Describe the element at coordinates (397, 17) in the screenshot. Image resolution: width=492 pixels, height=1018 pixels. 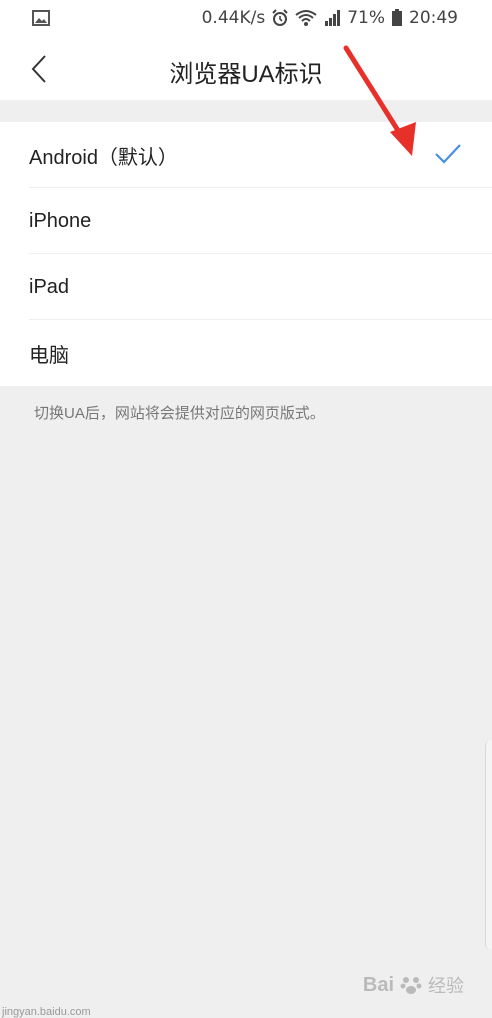
I see `battery-icon` at that location.